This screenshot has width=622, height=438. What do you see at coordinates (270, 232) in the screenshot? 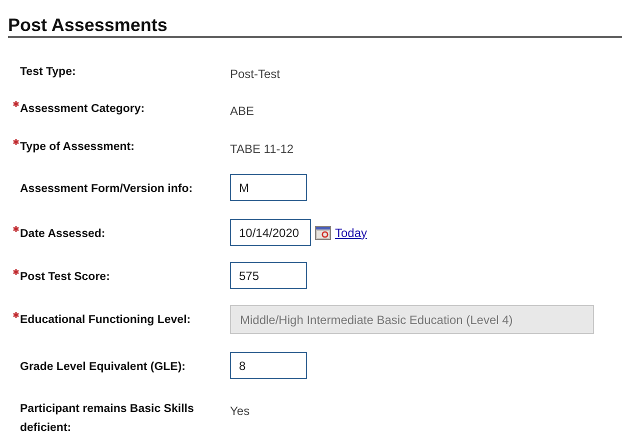
I see `date-field: 10/14/2020` at bounding box center [270, 232].